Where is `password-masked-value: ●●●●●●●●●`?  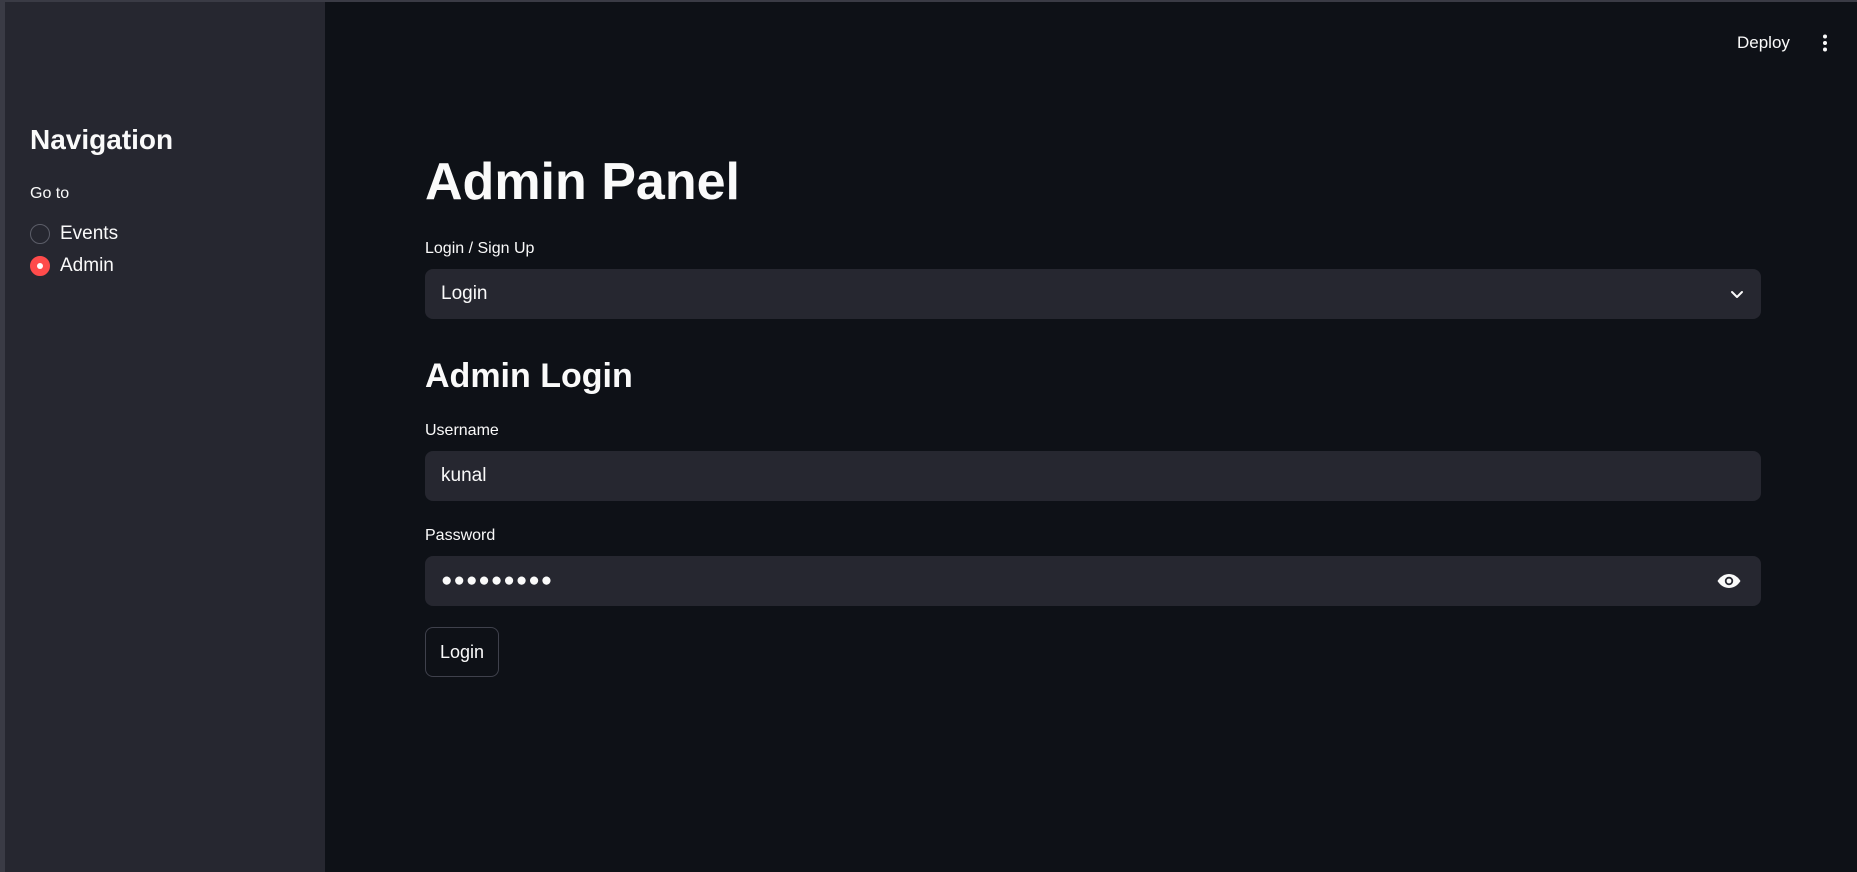
password-masked-value: ●●●●●●●●● is located at coordinates (497, 580).